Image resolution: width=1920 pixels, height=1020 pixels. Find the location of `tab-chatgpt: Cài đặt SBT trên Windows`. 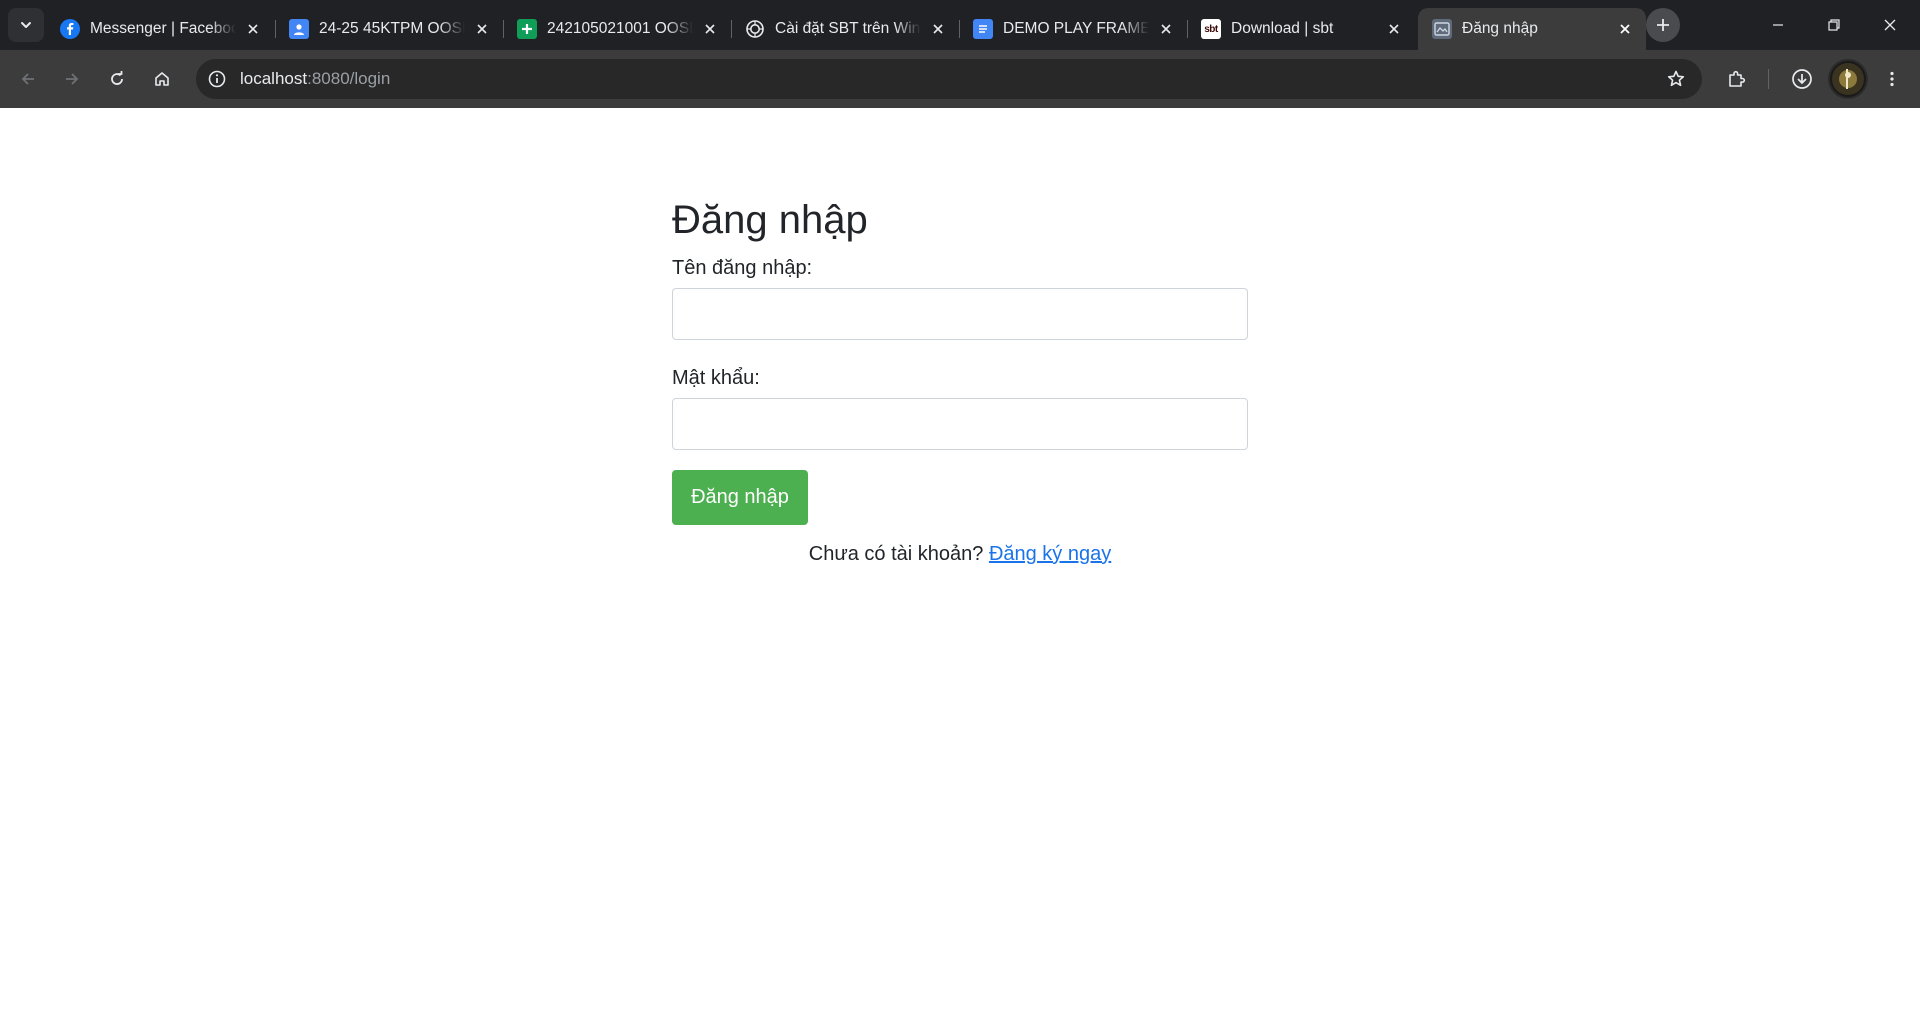

tab-chatgpt: Cài đặt SBT trên Windows is located at coordinates (845, 29).